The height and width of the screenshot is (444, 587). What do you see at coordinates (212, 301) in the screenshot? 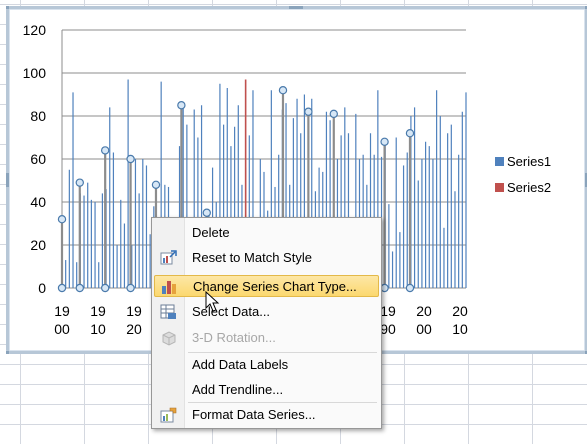
I see `mouse-cursor-icon` at bounding box center [212, 301].